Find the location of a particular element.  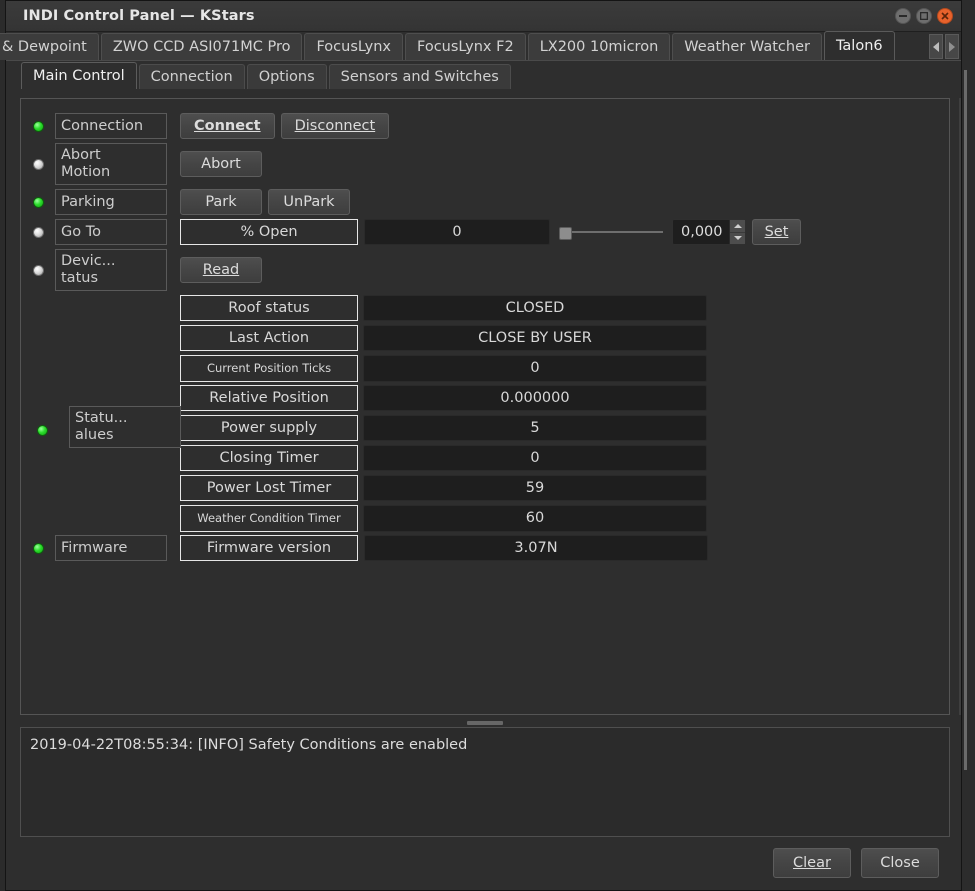

tab-sensors-and-switches: Sensors and Switches is located at coordinates (419, 76).